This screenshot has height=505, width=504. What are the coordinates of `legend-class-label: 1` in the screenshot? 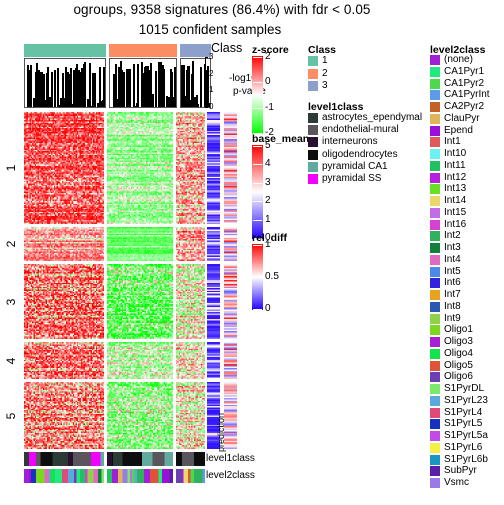 It's located at (325, 60).